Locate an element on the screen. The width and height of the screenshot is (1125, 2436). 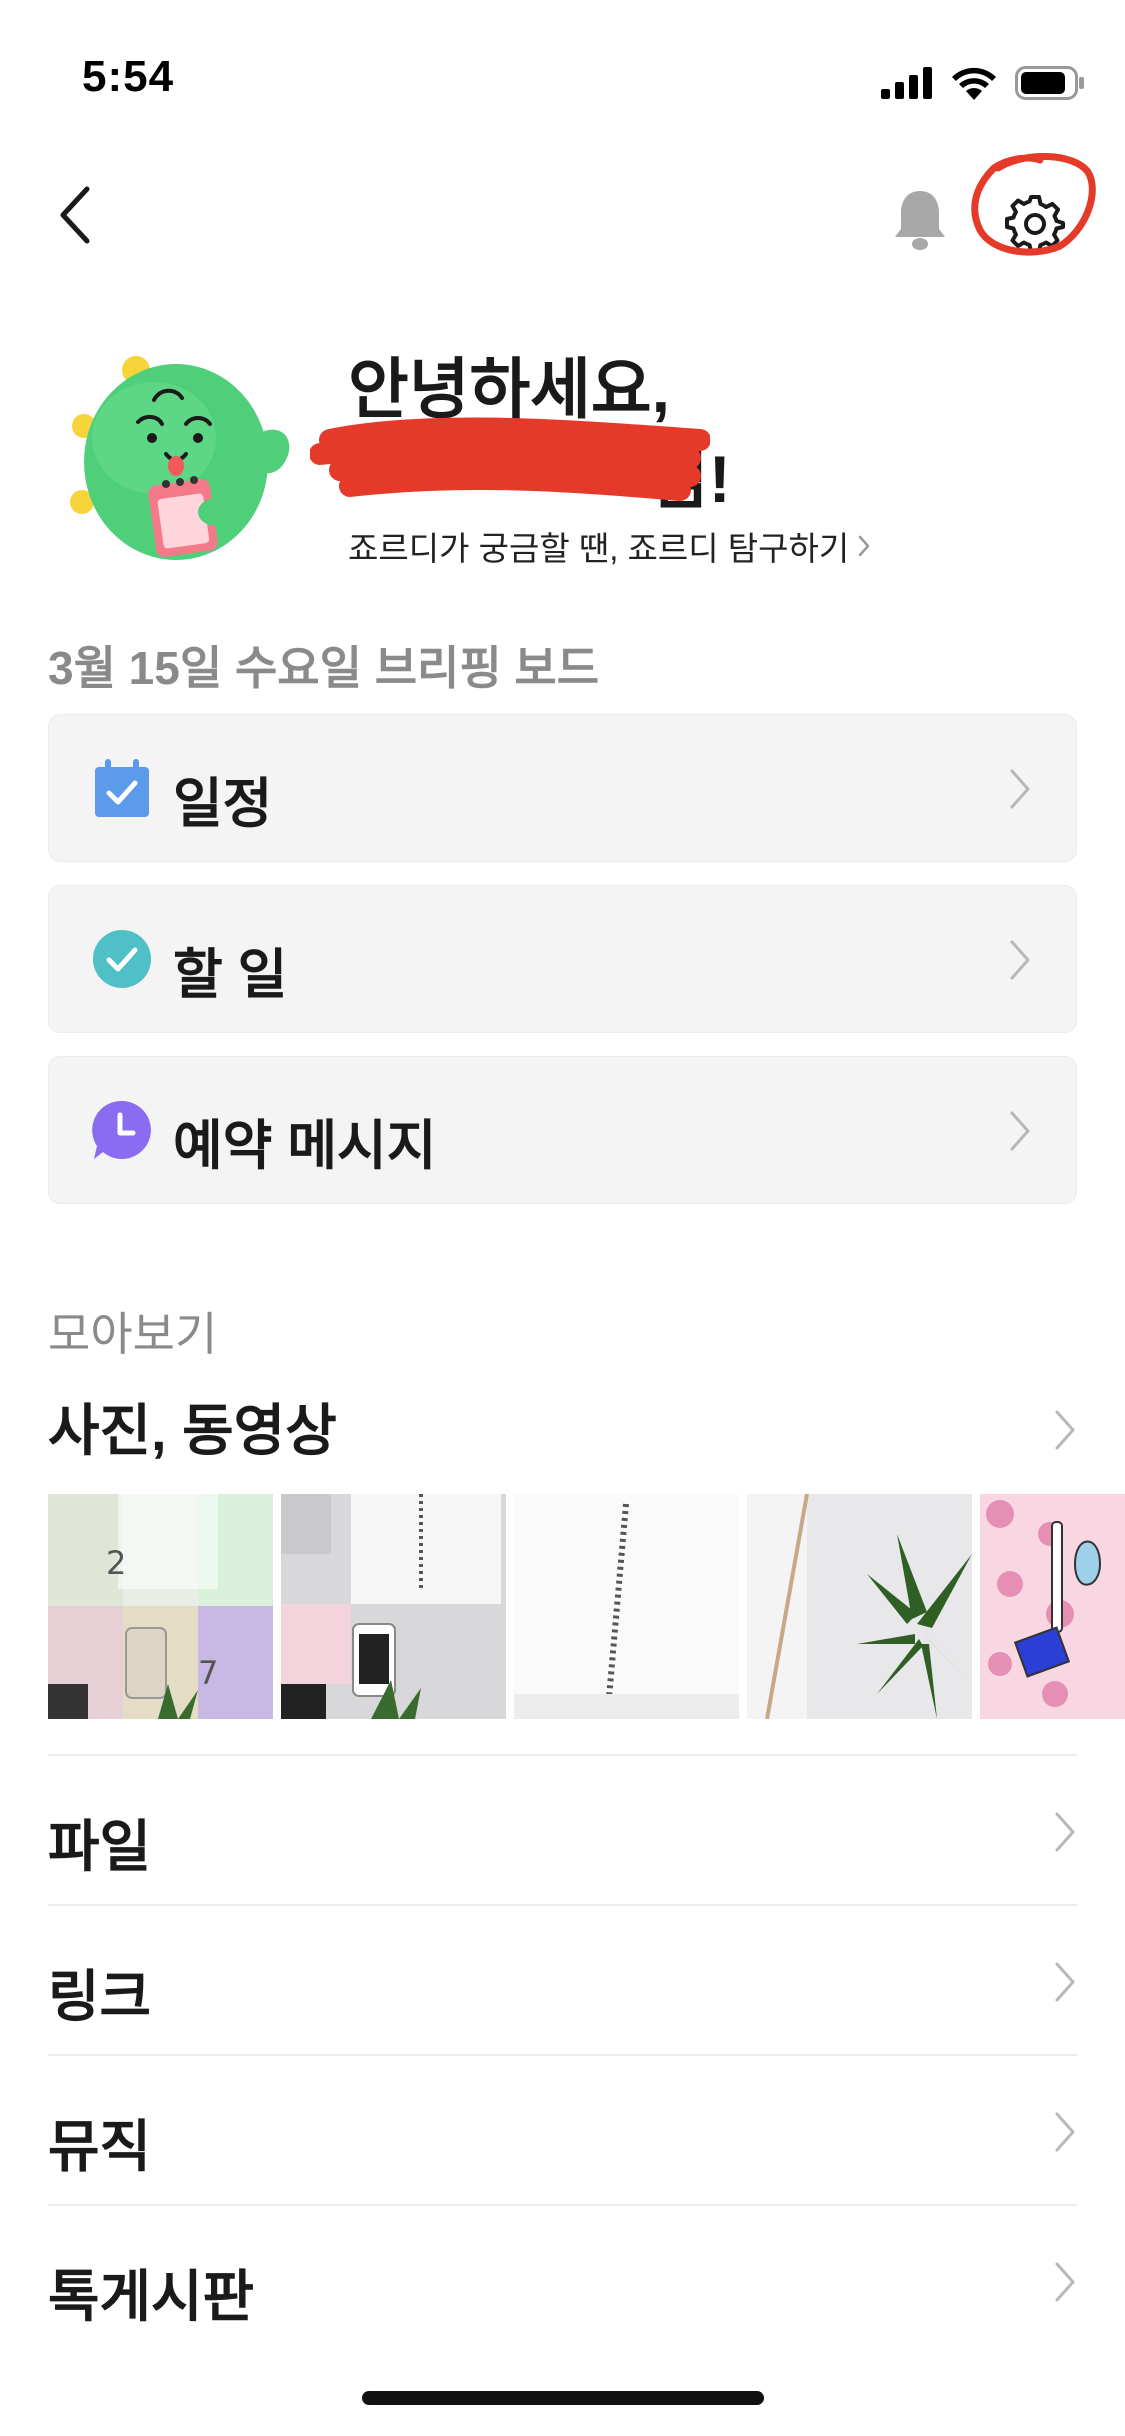
list-item-music: 뮤직 is located at coordinates (562, 2129).